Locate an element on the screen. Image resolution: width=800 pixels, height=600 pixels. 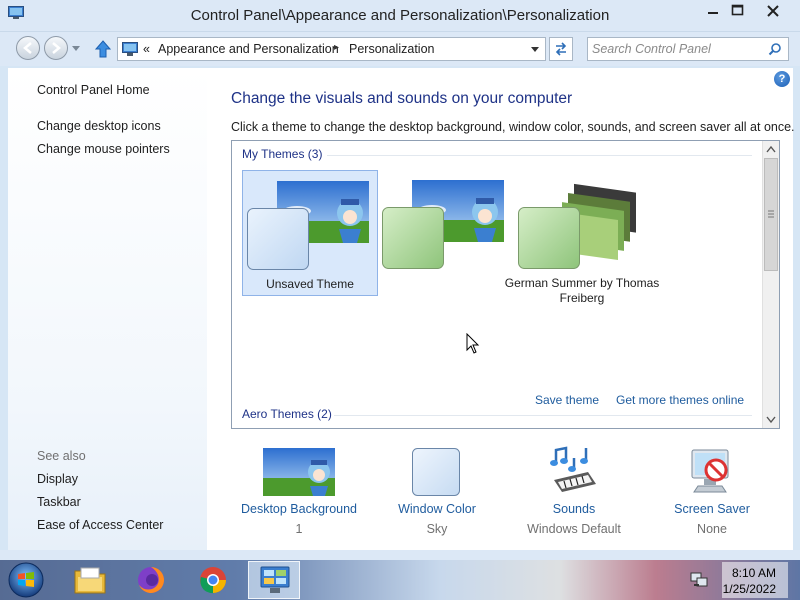
minimize-icon is located at coordinates (713, 11).